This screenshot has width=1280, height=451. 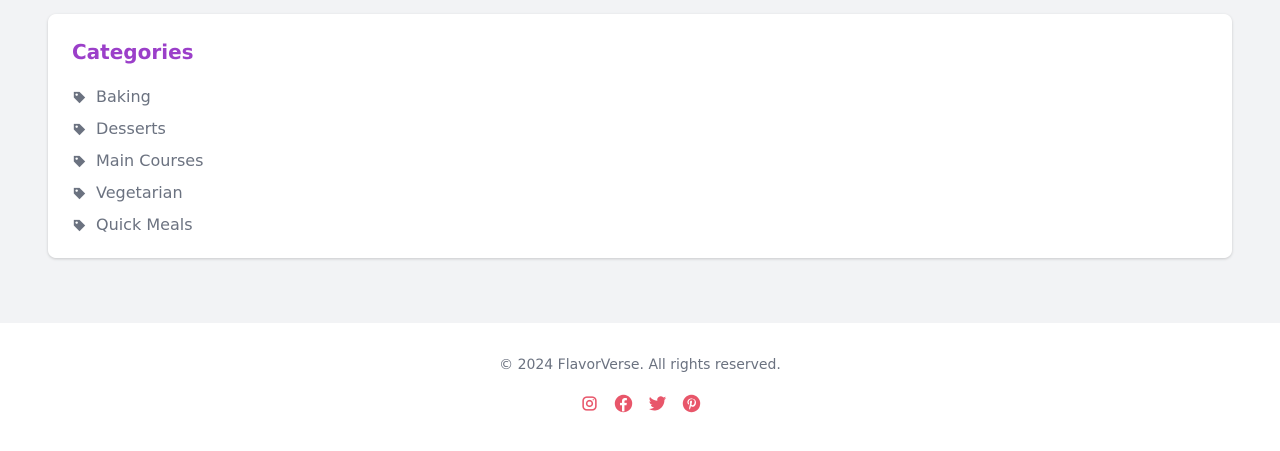 I want to click on copyright-text: © 2024 FlavorVerse. All rights reserved., so click(x=640, y=365).